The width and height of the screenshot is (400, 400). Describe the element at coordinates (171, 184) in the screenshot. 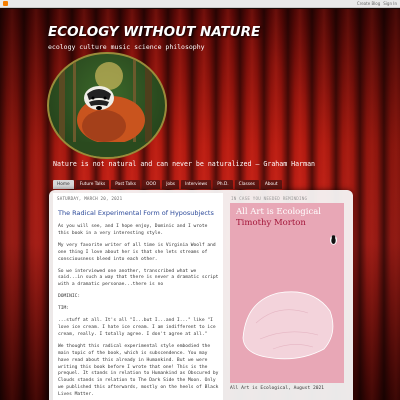

I see `tab-jobs: Jobs` at that location.